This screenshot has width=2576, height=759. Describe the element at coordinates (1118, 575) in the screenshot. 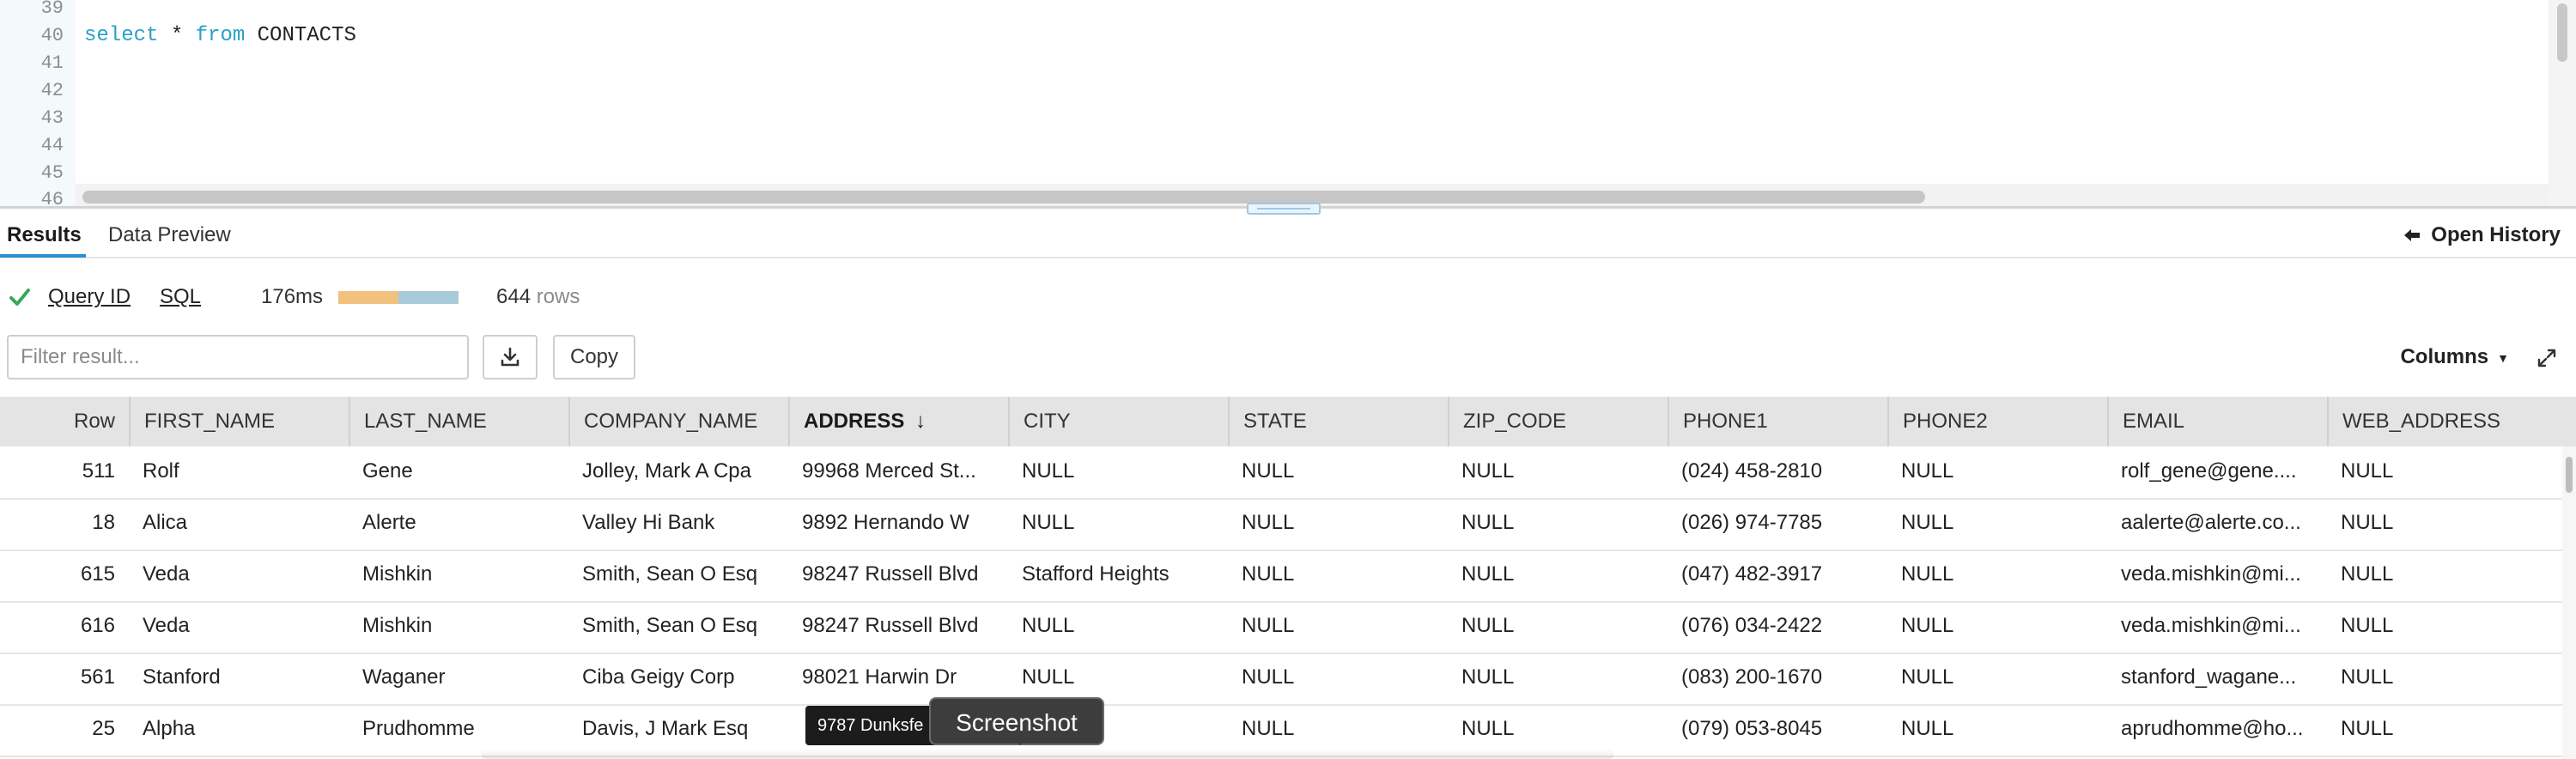

I see `cell-city: Stafford Heights` at that location.